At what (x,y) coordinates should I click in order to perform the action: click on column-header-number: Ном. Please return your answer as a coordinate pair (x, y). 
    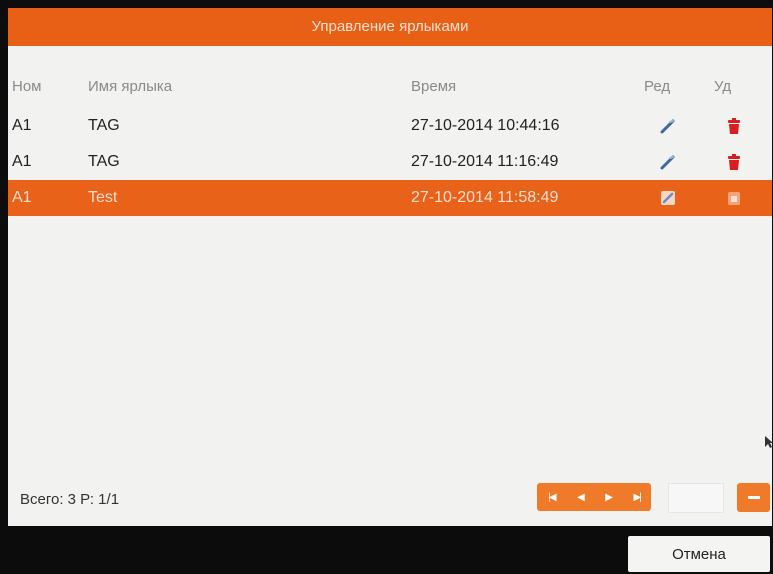
    Looking at the image, I should click on (27, 86).